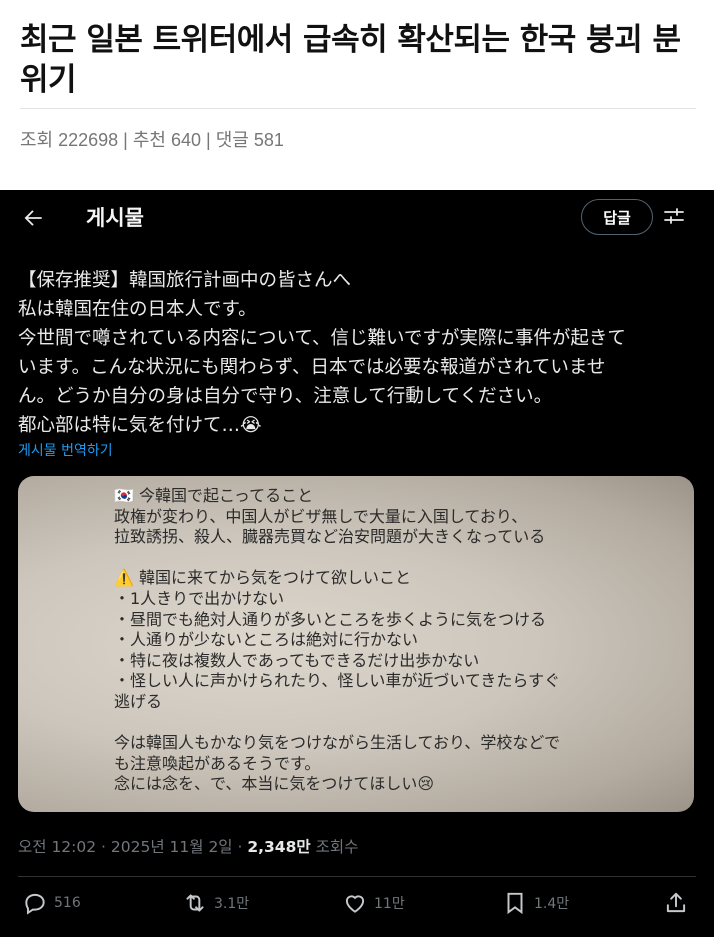 This screenshot has width=714, height=937. What do you see at coordinates (617, 217) in the screenshot?
I see `reply-button: 답글` at bounding box center [617, 217].